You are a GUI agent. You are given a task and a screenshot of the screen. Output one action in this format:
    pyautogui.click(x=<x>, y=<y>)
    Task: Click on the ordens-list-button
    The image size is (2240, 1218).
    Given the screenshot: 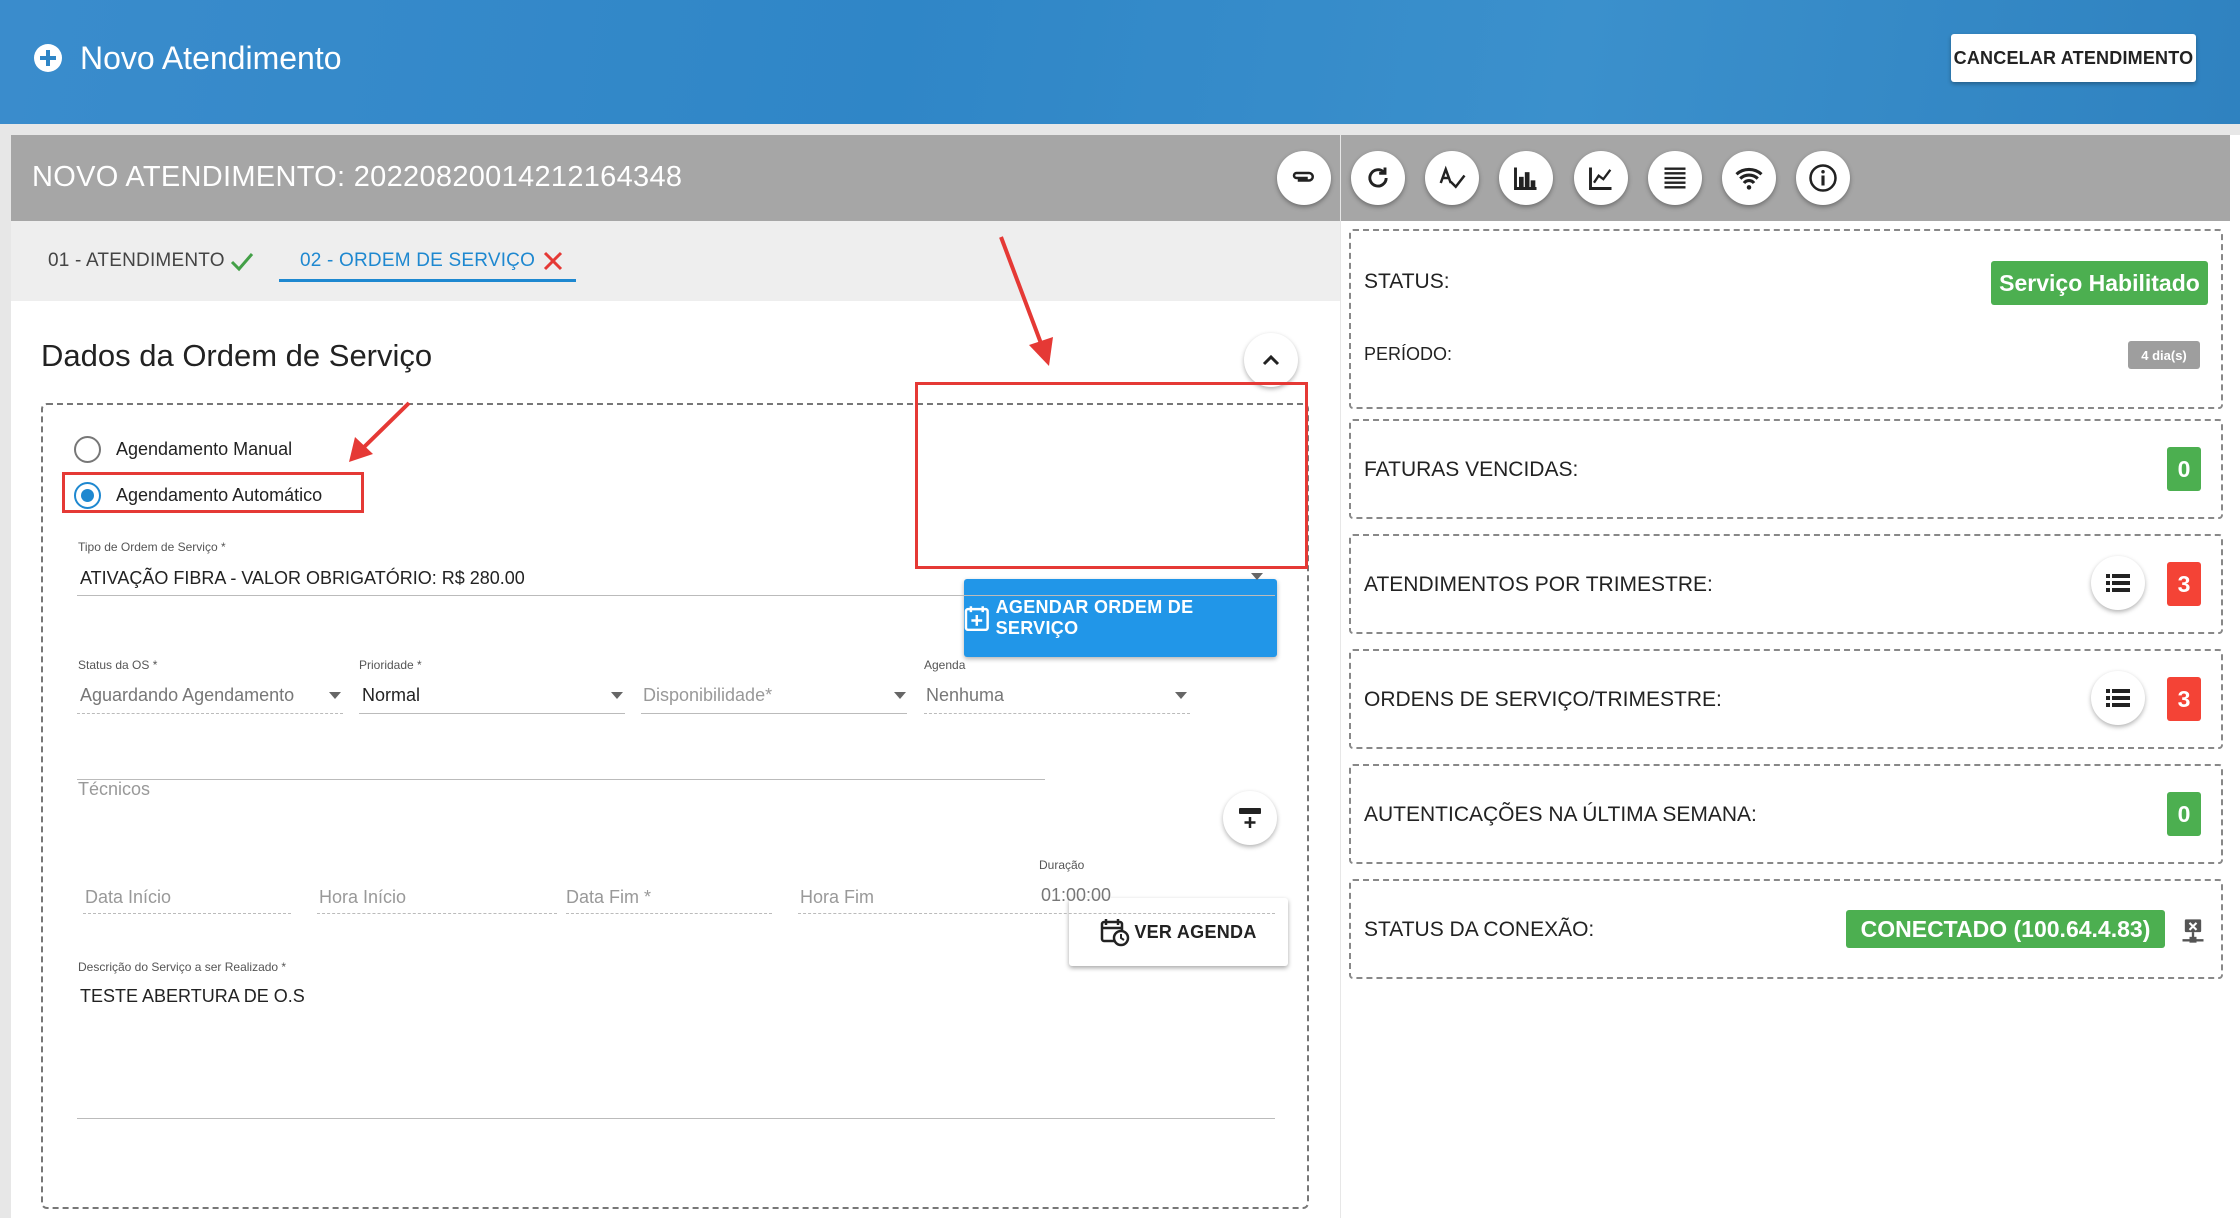 What is the action you would take?
    pyautogui.click(x=2118, y=698)
    